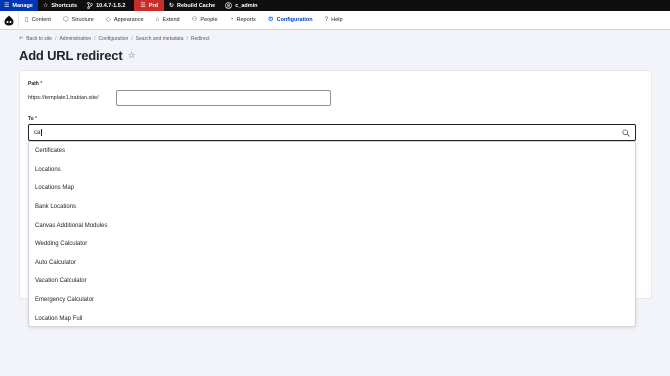 The height and width of the screenshot is (376, 670). I want to click on tray-item-reports: ◔ Reports, so click(243, 20).